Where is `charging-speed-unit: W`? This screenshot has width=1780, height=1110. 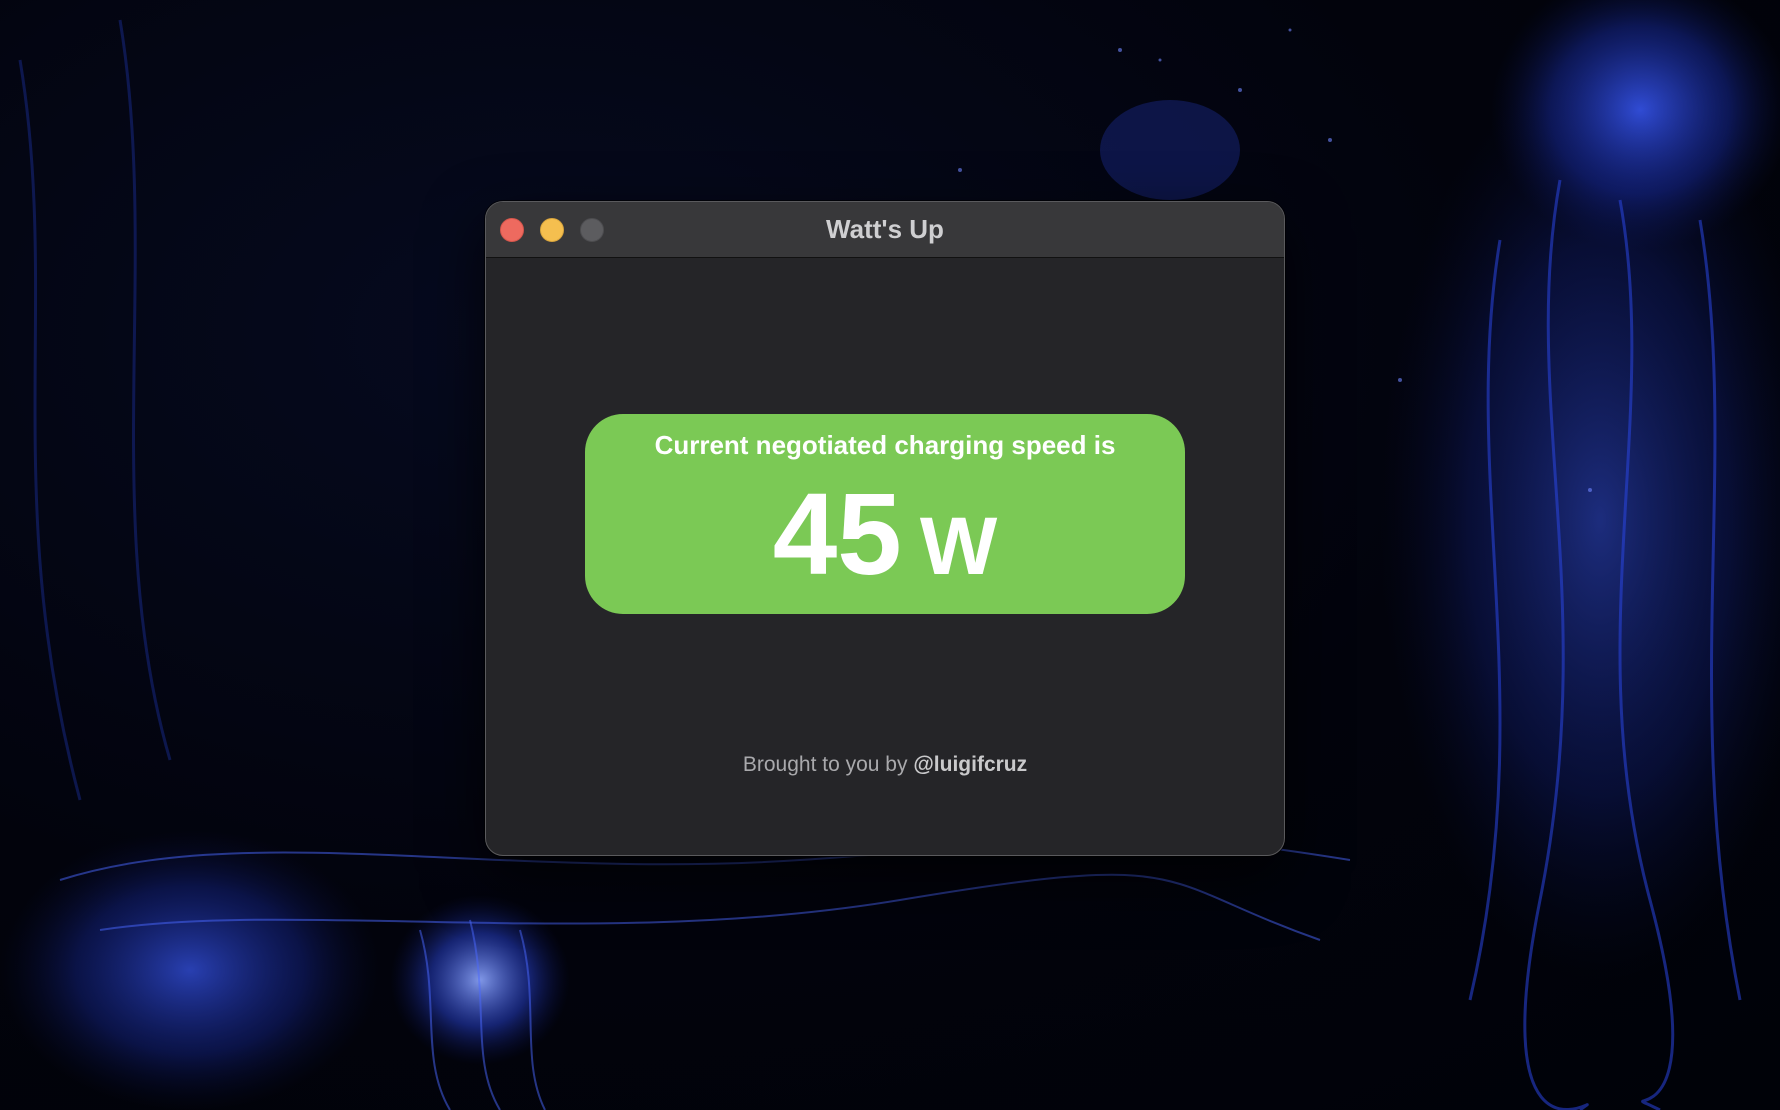
charging-speed-unit: W is located at coordinates (958, 546).